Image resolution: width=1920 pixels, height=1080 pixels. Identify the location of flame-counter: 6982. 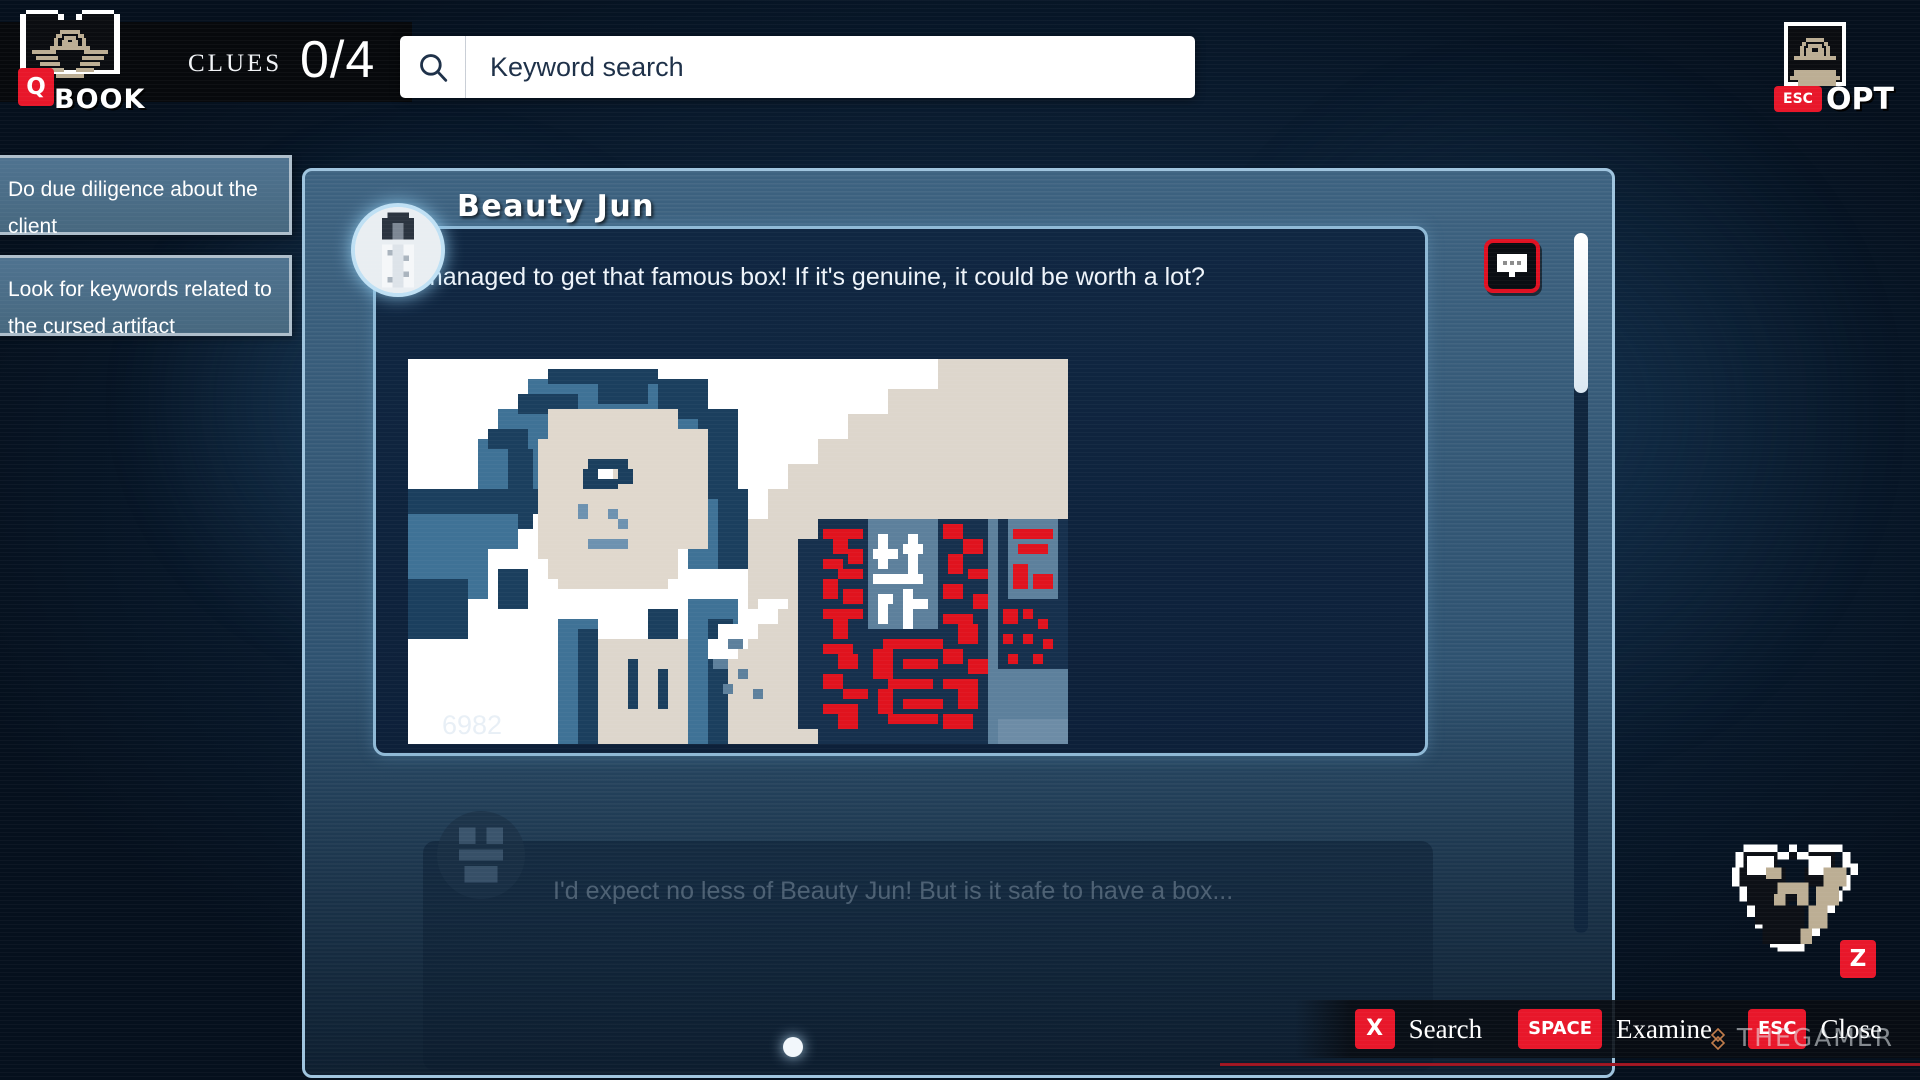
(455, 725).